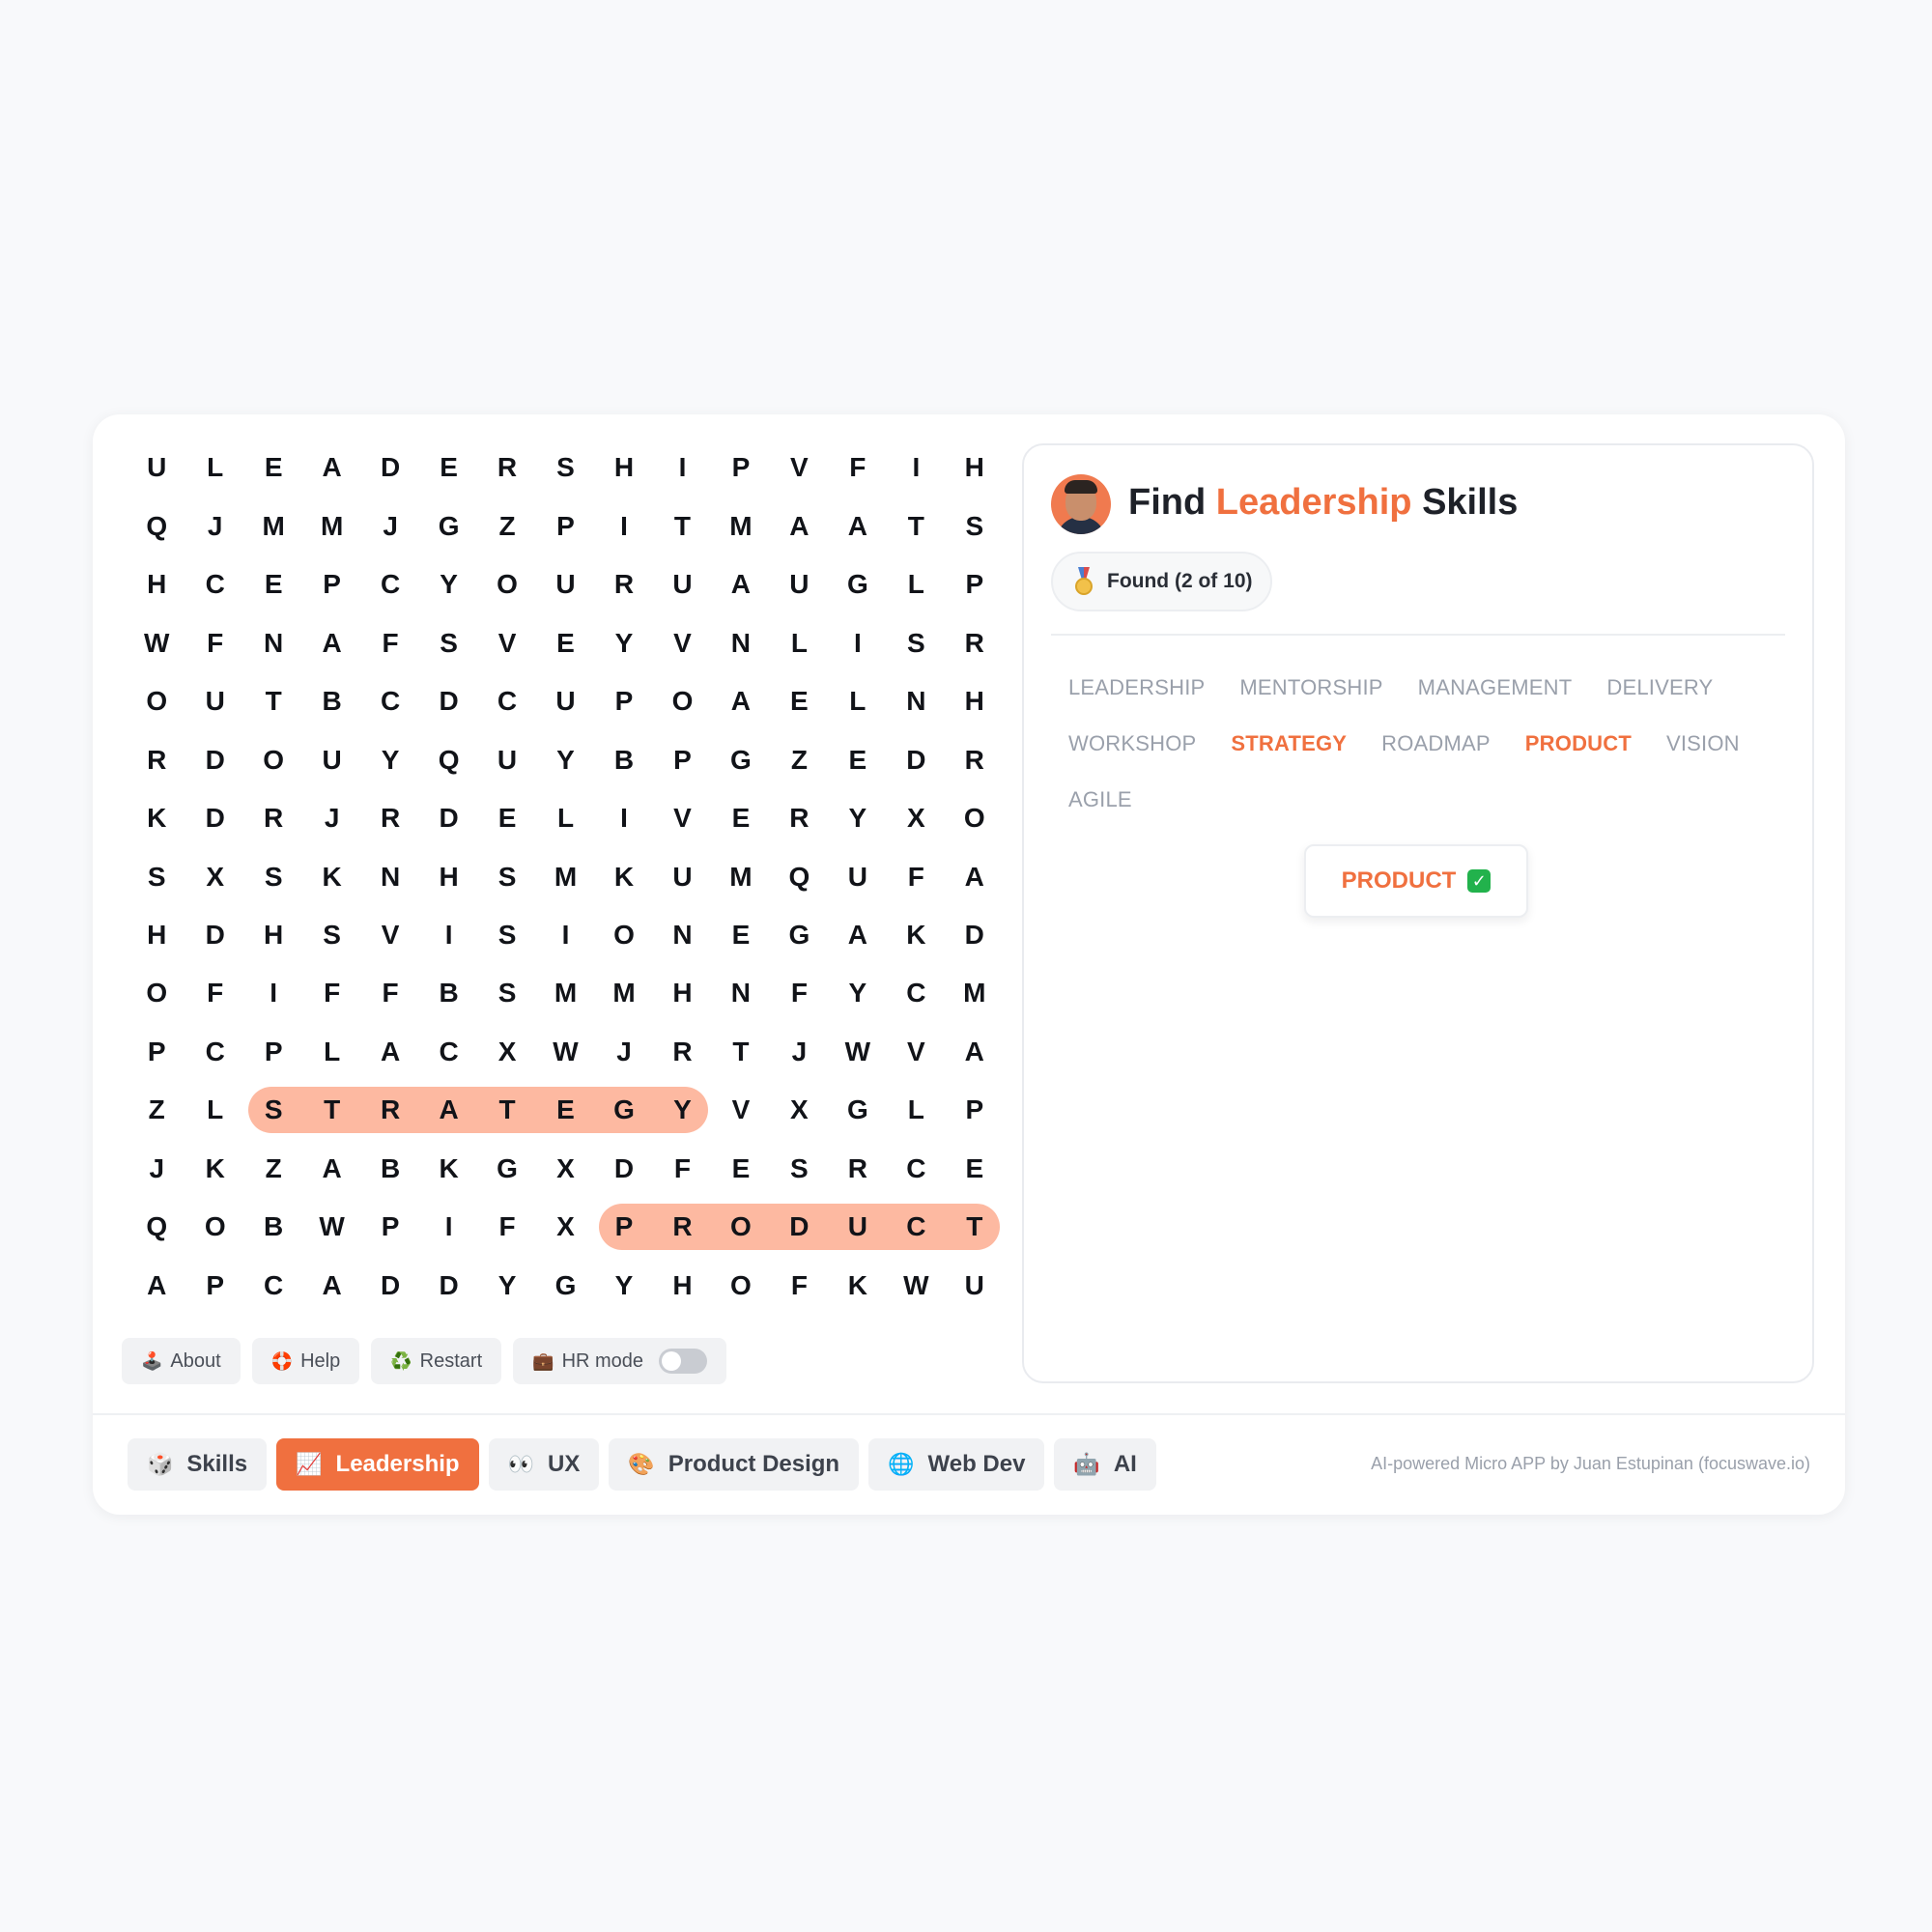  Describe the element at coordinates (544, 1464) in the screenshot. I see `tab-ux: 👀 UX` at that location.